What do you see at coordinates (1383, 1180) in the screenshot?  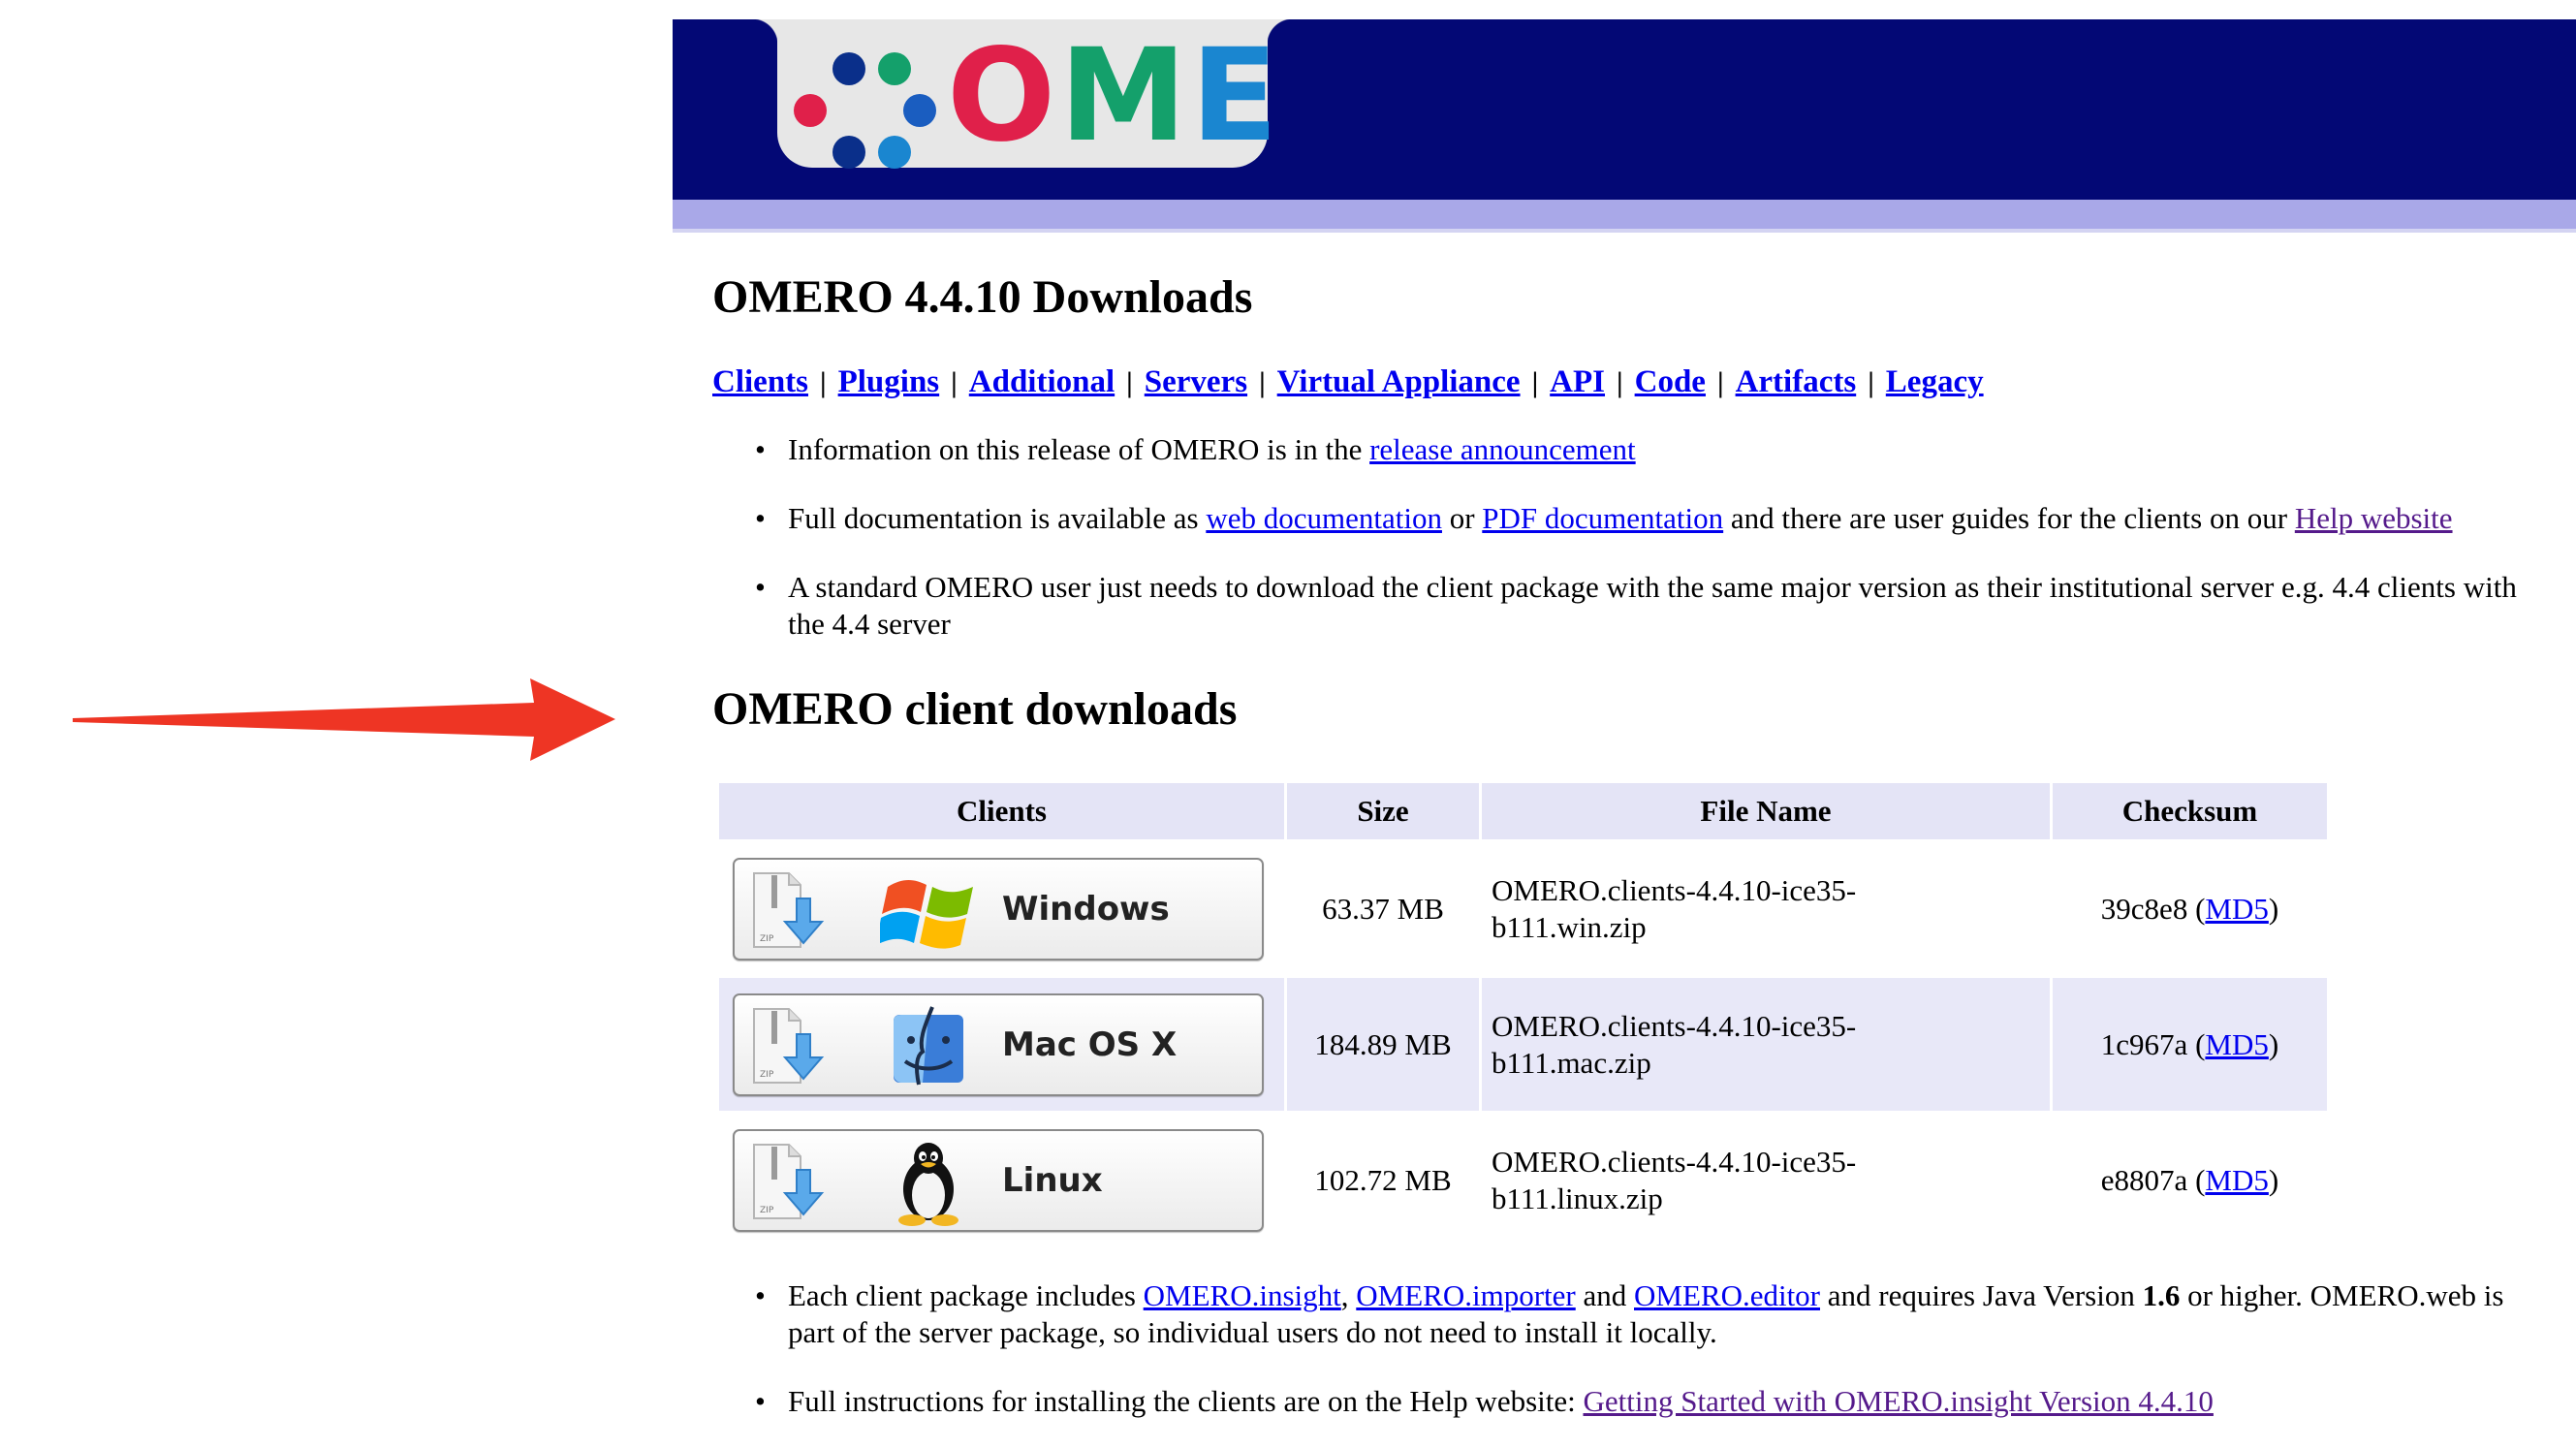 I see `size-cell: 102.72 MB` at bounding box center [1383, 1180].